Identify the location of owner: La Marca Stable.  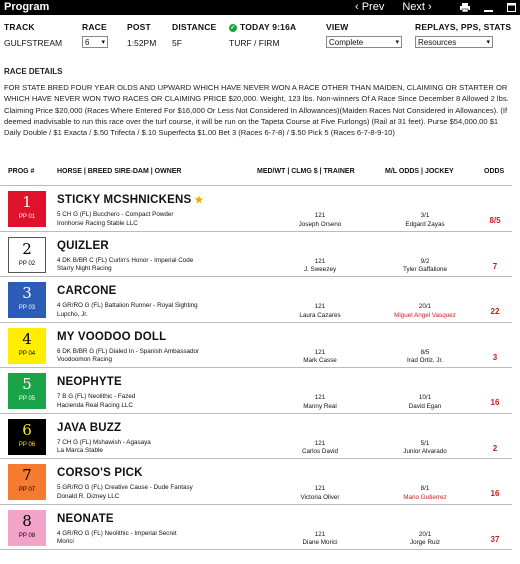
(80, 451).